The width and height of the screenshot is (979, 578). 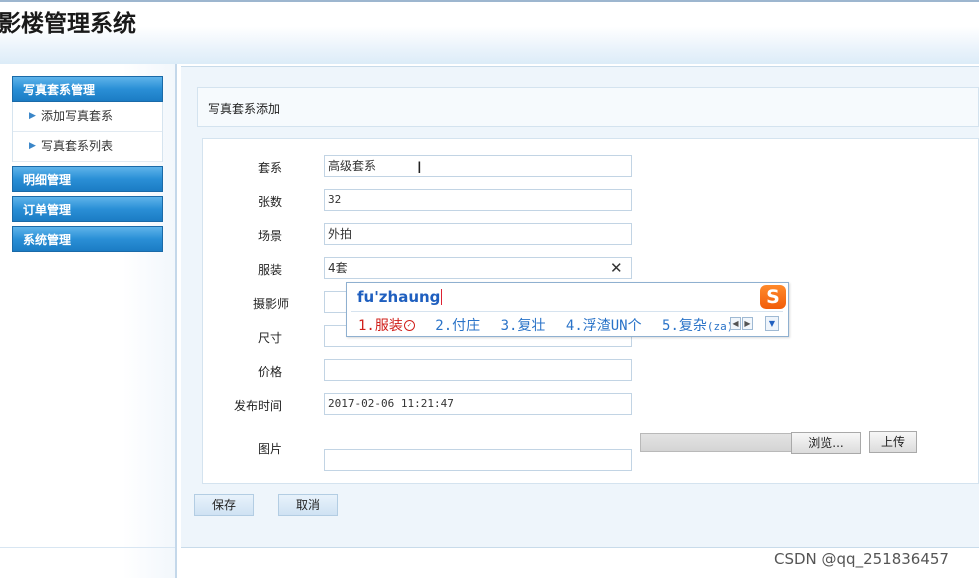 I want to click on price-input, so click(x=478, y=370).